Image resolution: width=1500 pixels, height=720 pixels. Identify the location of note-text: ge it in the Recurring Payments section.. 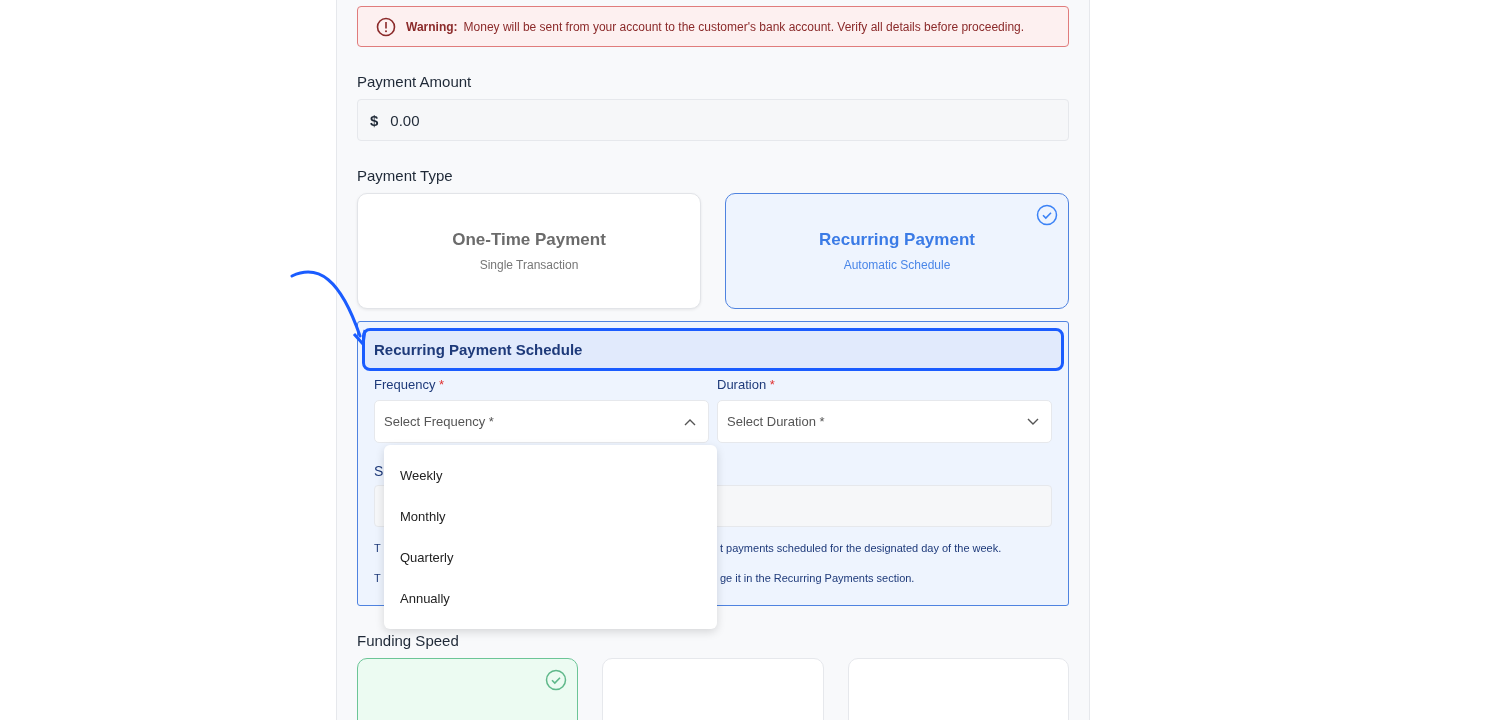
(818, 578).